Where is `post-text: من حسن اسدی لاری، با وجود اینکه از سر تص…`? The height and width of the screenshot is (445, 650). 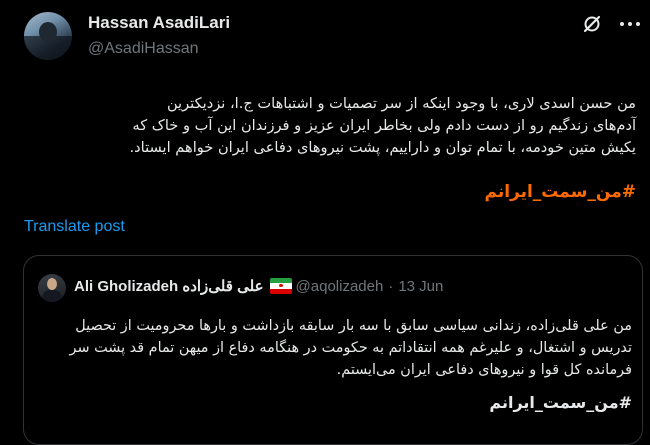 post-text: من حسن اسدی لاری، با وجود اینکه از سر تص… is located at coordinates (348, 126).